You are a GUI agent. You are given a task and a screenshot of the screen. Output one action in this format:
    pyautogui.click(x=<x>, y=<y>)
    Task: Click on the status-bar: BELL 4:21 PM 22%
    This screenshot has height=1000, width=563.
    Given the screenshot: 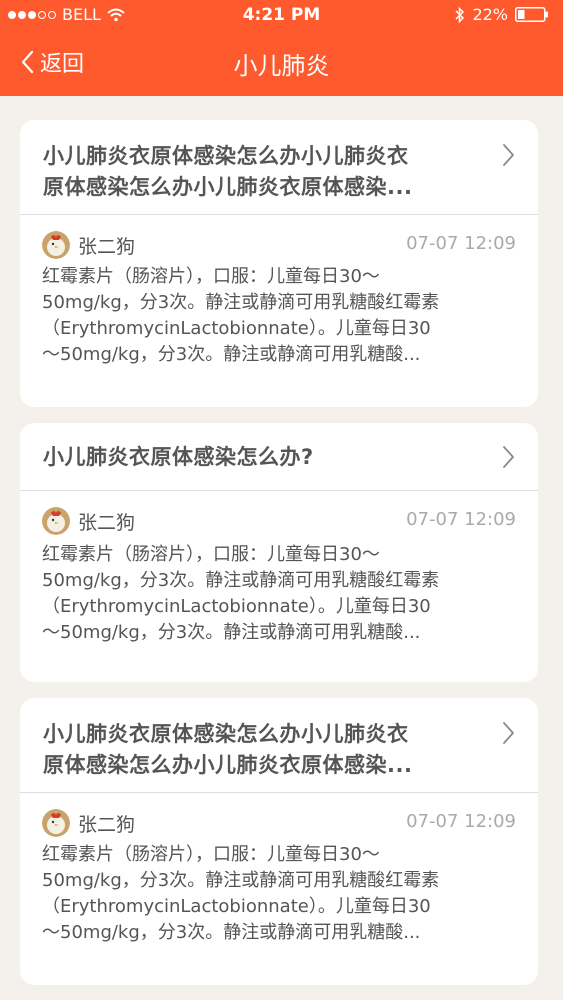 What is the action you would take?
    pyautogui.click(x=281, y=15)
    